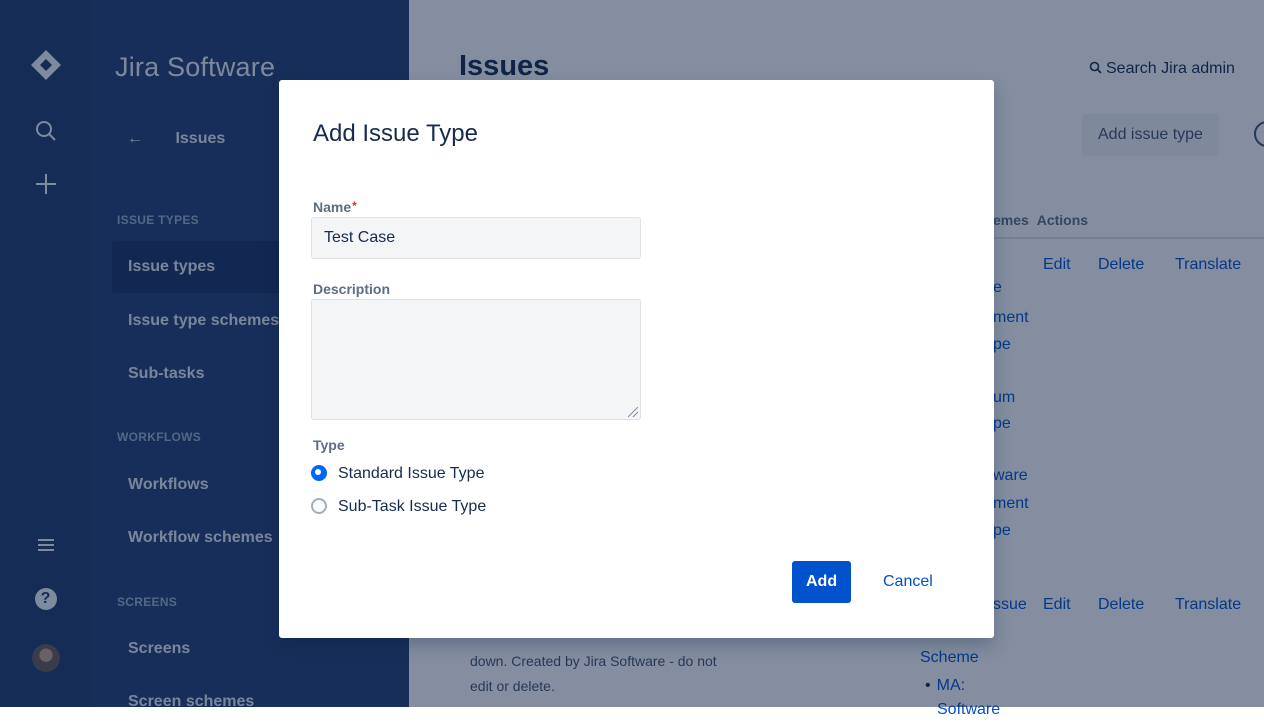 The width and height of the screenshot is (1264, 728). I want to click on type-label: Type, so click(329, 445).